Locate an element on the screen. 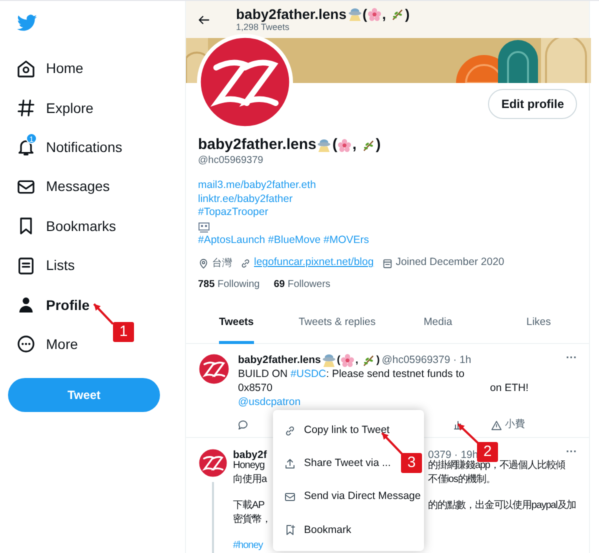 The width and height of the screenshot is (599, 553). profile-handle: @hc05969379 is located at coordinates (231, 161).